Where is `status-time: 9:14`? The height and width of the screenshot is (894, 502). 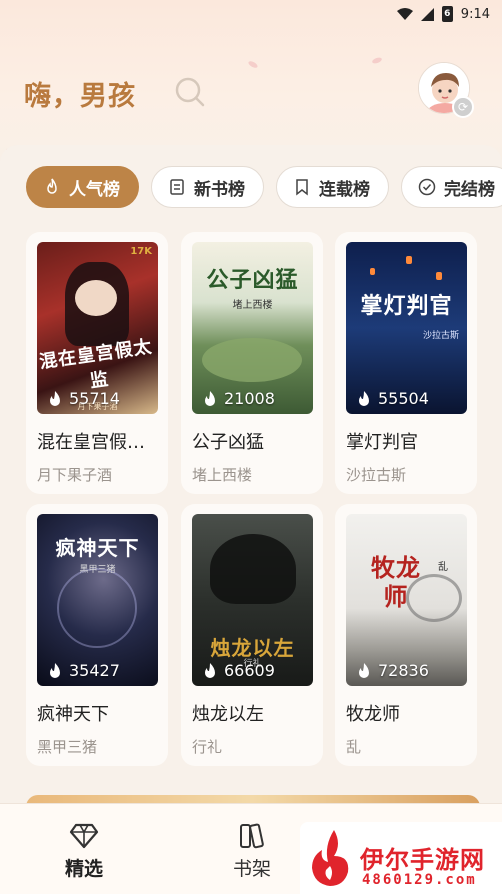
status-time: 9:14 is located at coordinates (475, 14).